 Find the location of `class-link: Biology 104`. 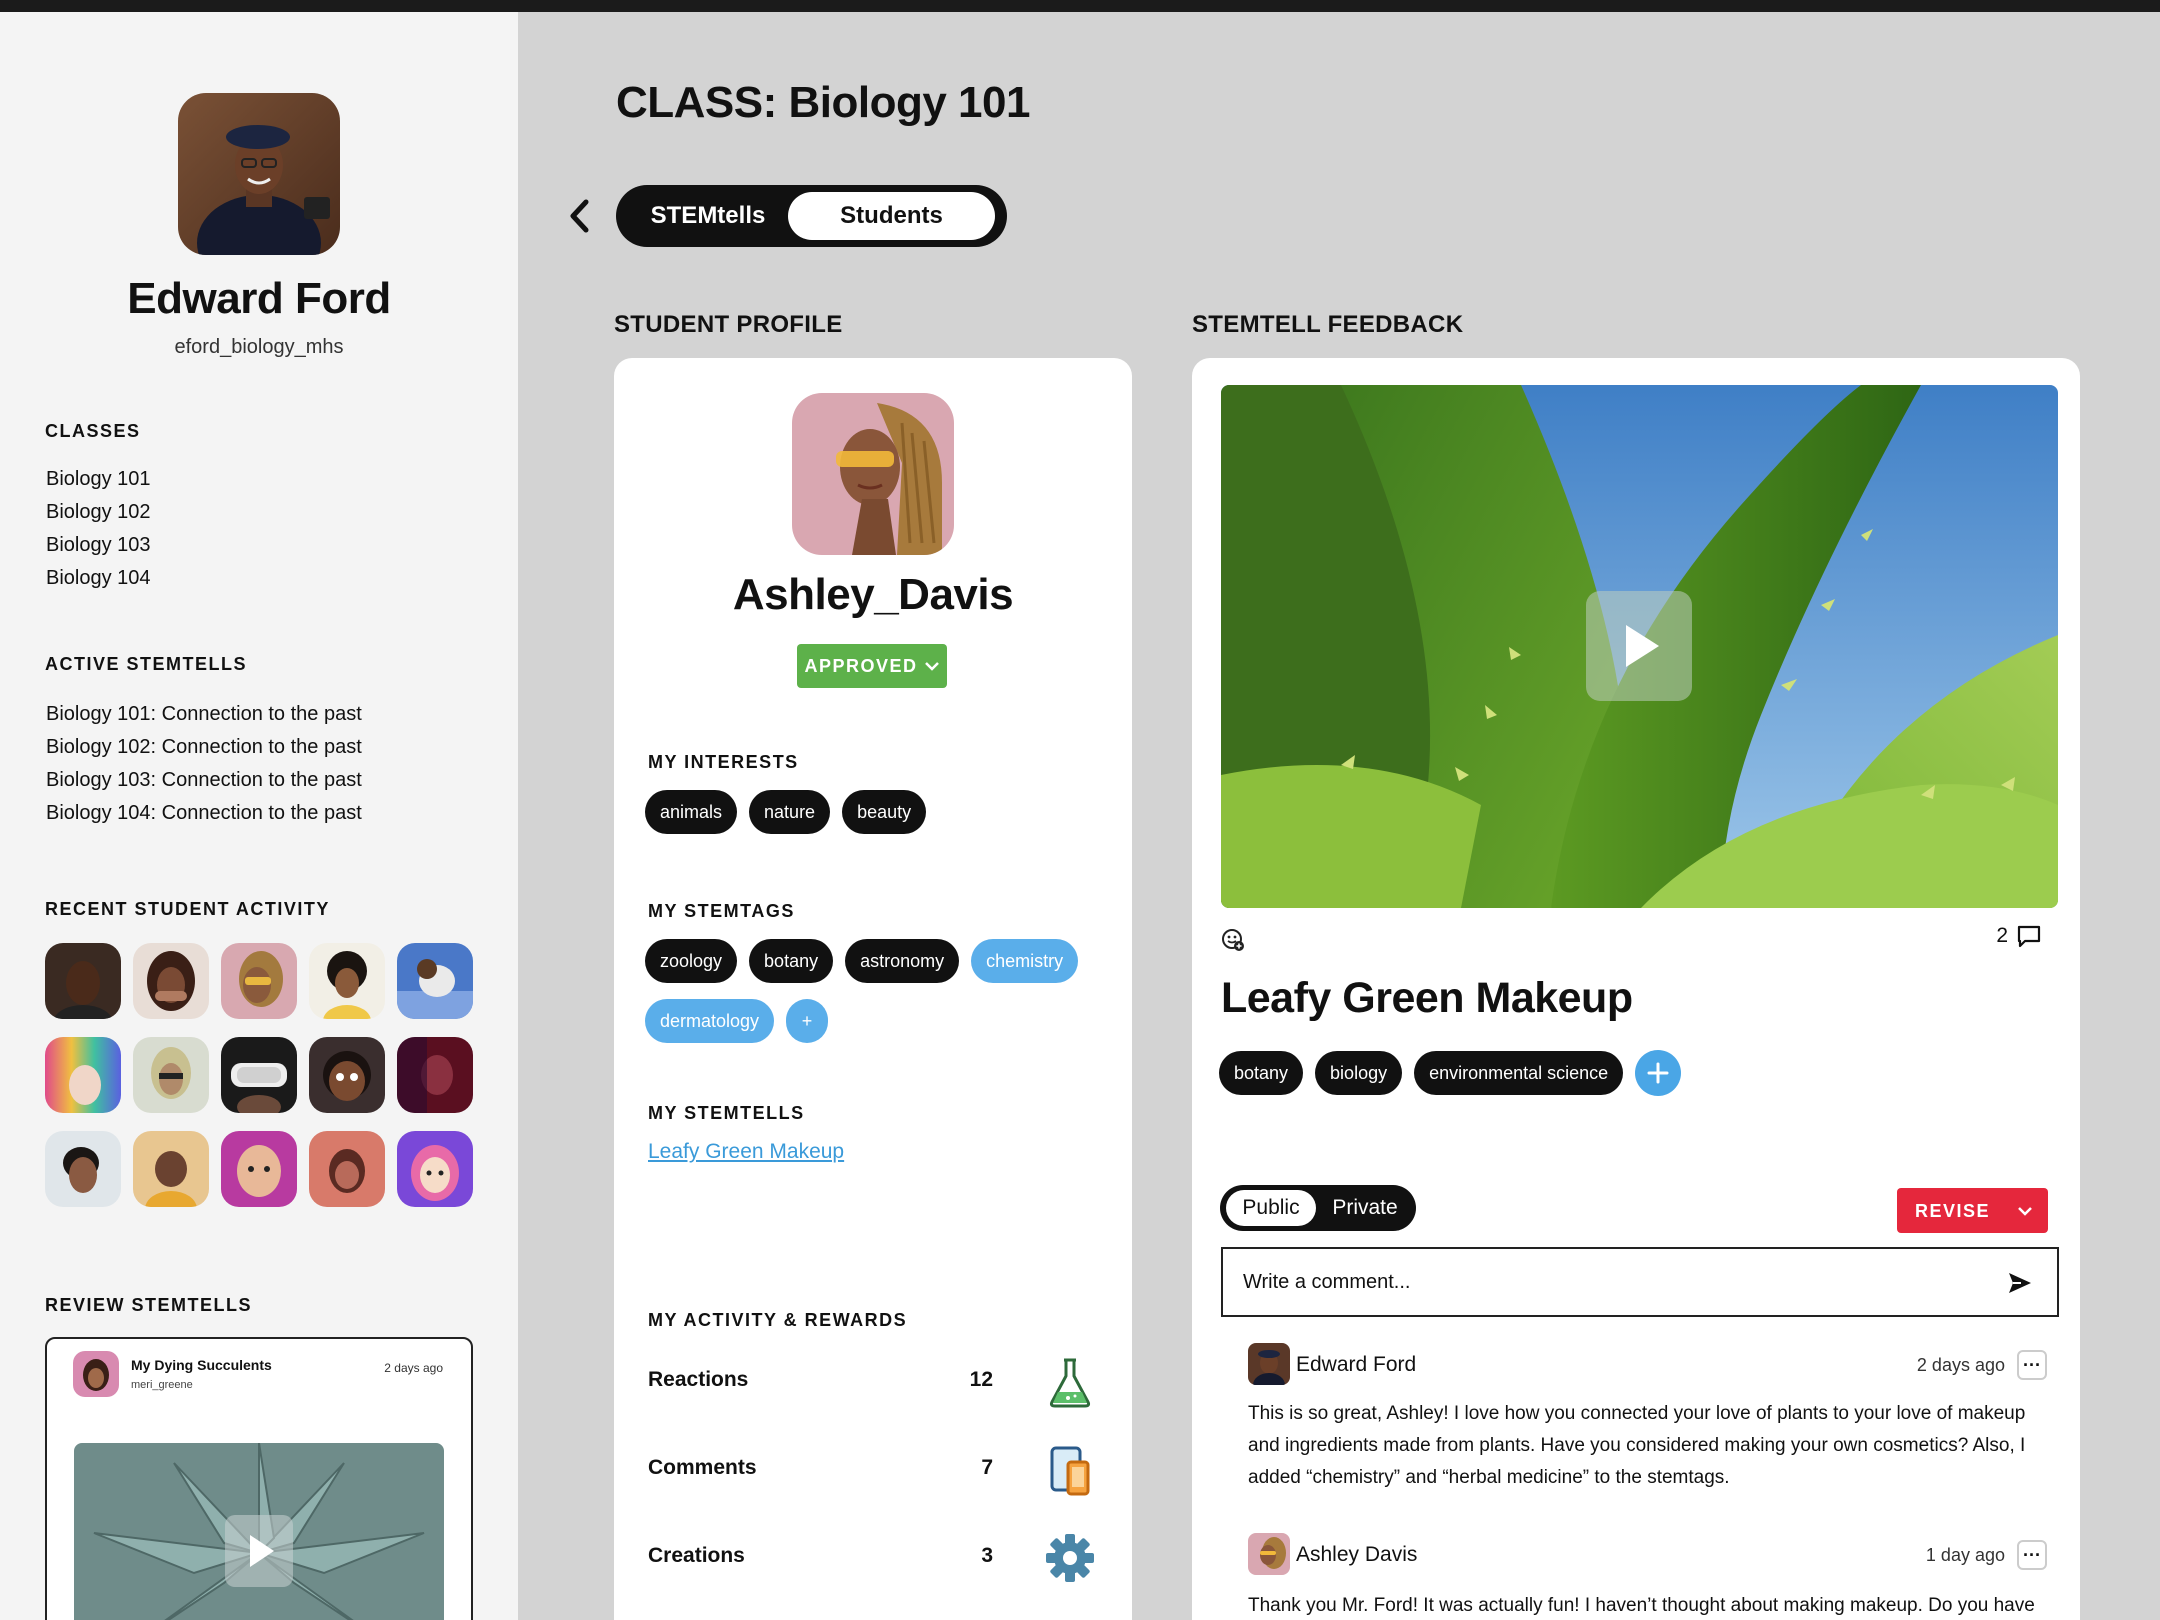

class-link: Biology 104 is located at coordinates (98, 578).